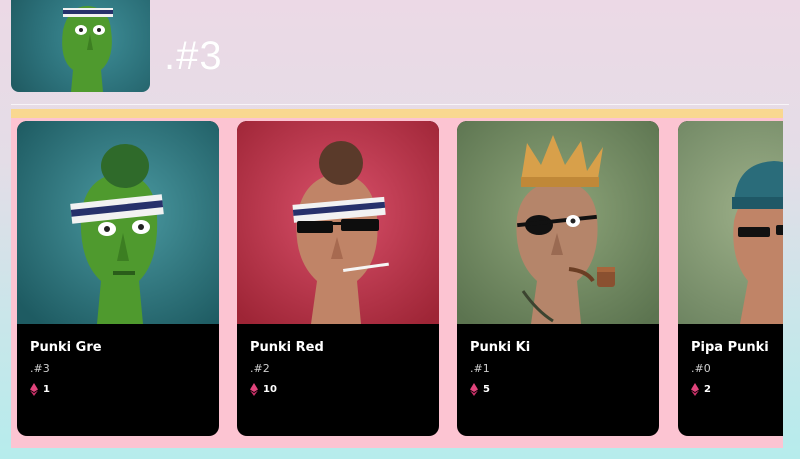 This screenshot has width=800, height=459. I want to click on card-price-value: 10, so click(270, 389).